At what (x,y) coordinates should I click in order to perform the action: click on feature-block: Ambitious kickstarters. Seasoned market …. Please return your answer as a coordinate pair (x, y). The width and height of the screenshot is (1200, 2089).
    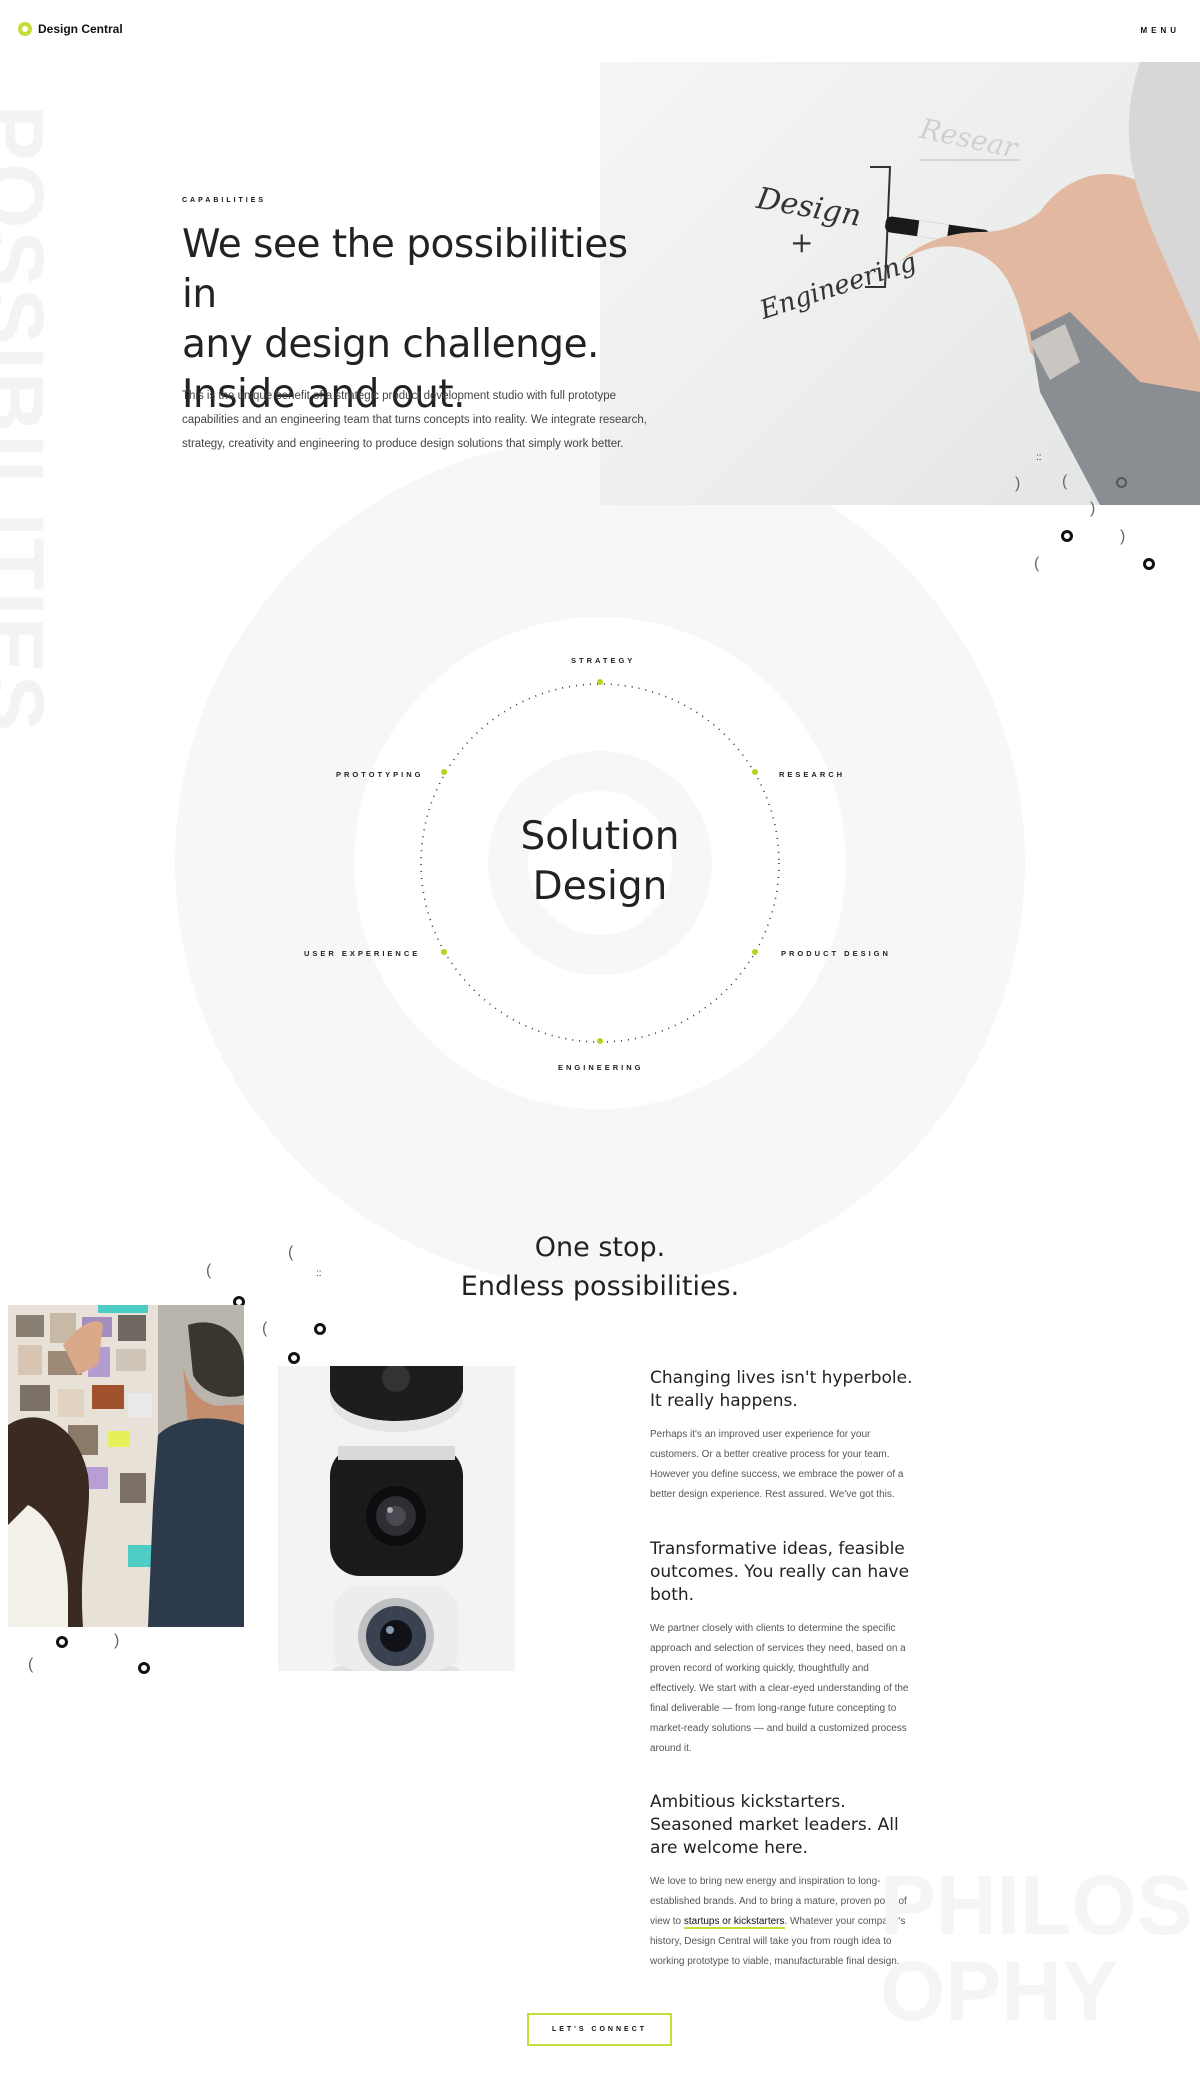
    Looking at the image, I should click on (782, 1881).